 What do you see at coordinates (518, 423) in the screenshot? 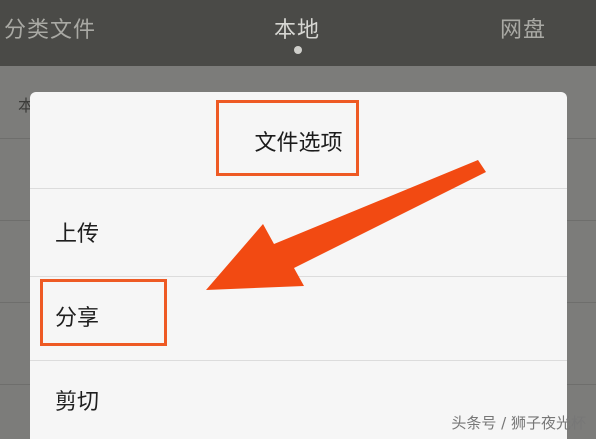
I see `watermark: 头条号 / 狮子夜光杯` at bounding box center [518, 423].